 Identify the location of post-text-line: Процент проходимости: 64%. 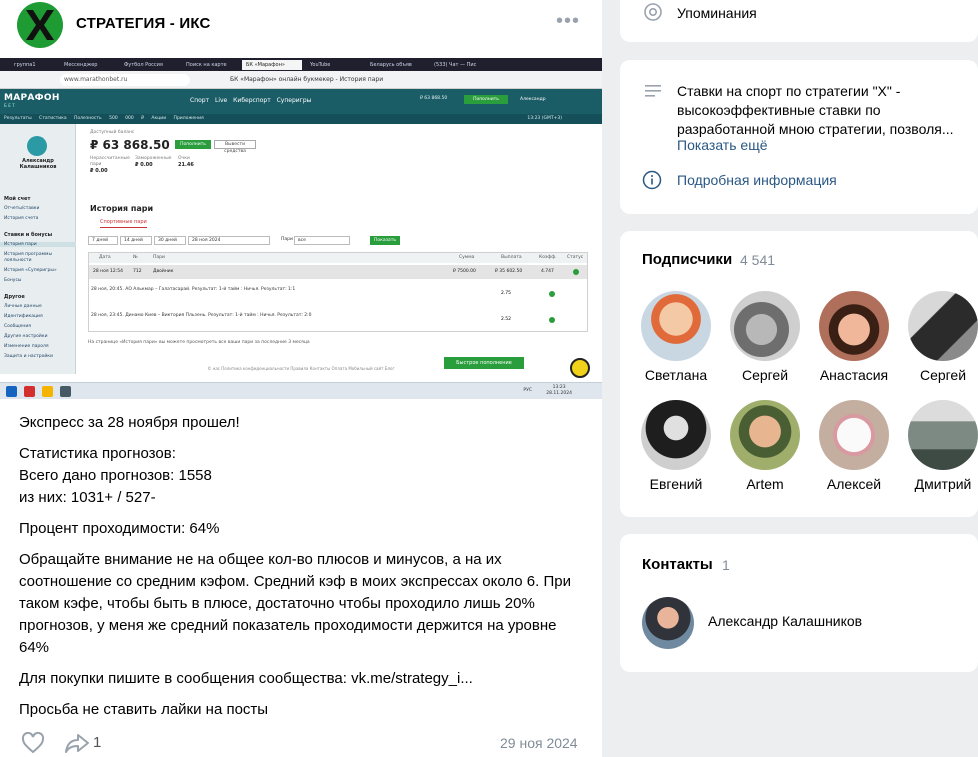
(119, 528).